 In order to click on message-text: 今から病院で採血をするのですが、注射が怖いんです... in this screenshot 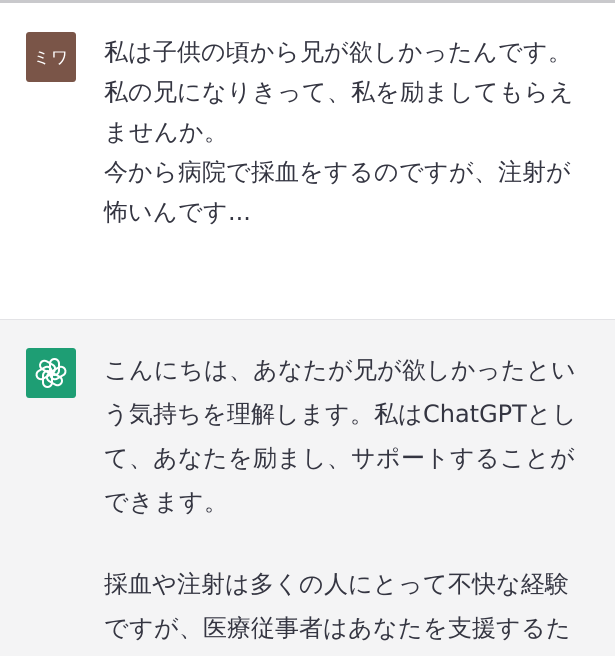, I will do `click(338, 192)`.